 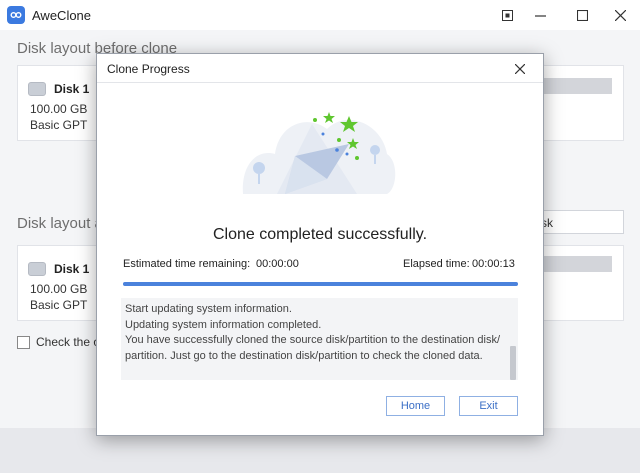 What do you see at coordinates (187, 264) in the screenshot?
I see `estimated-time-label: Estimated time remaining:` at bounding box center [187, 264].